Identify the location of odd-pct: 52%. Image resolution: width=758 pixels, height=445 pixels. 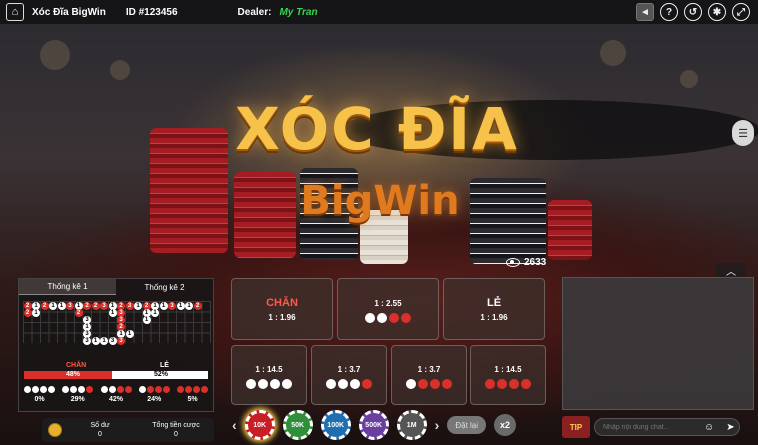
(161, 374).